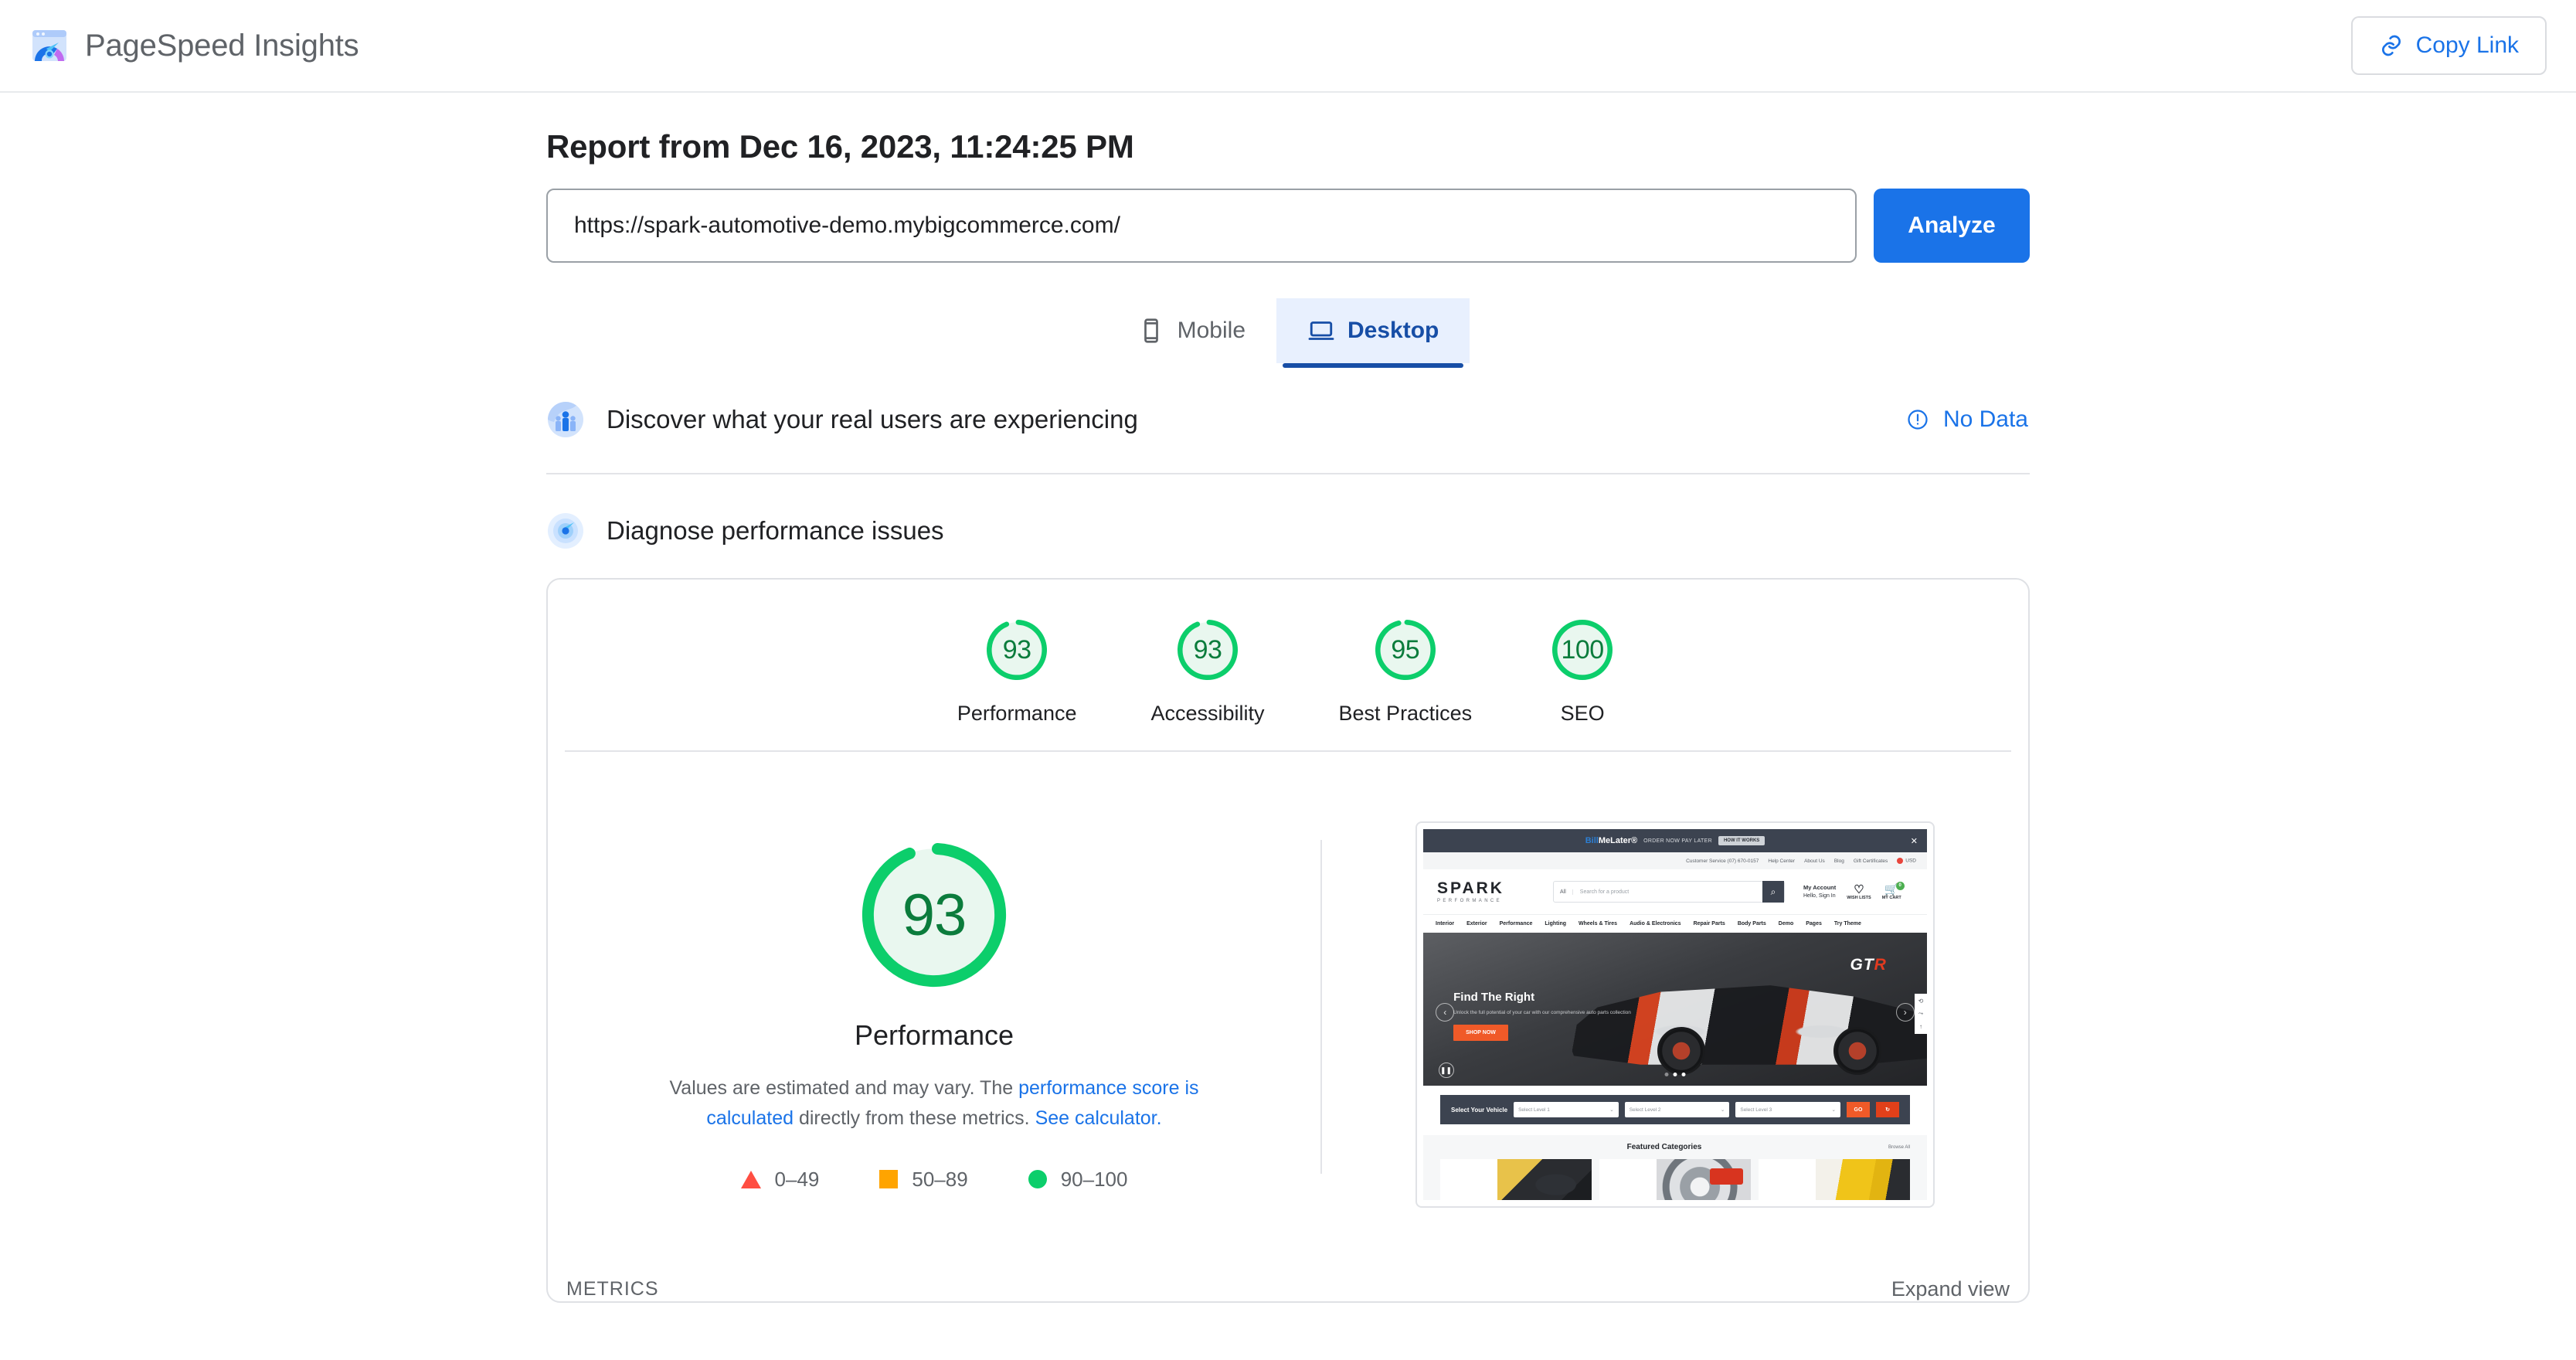 Image resolution: width=2576 pixels, height=1360 pixels. What do you see at coordinates (1288, 473) in the screenshot?
I see `section-divider` at bounding box center [1288, 473].